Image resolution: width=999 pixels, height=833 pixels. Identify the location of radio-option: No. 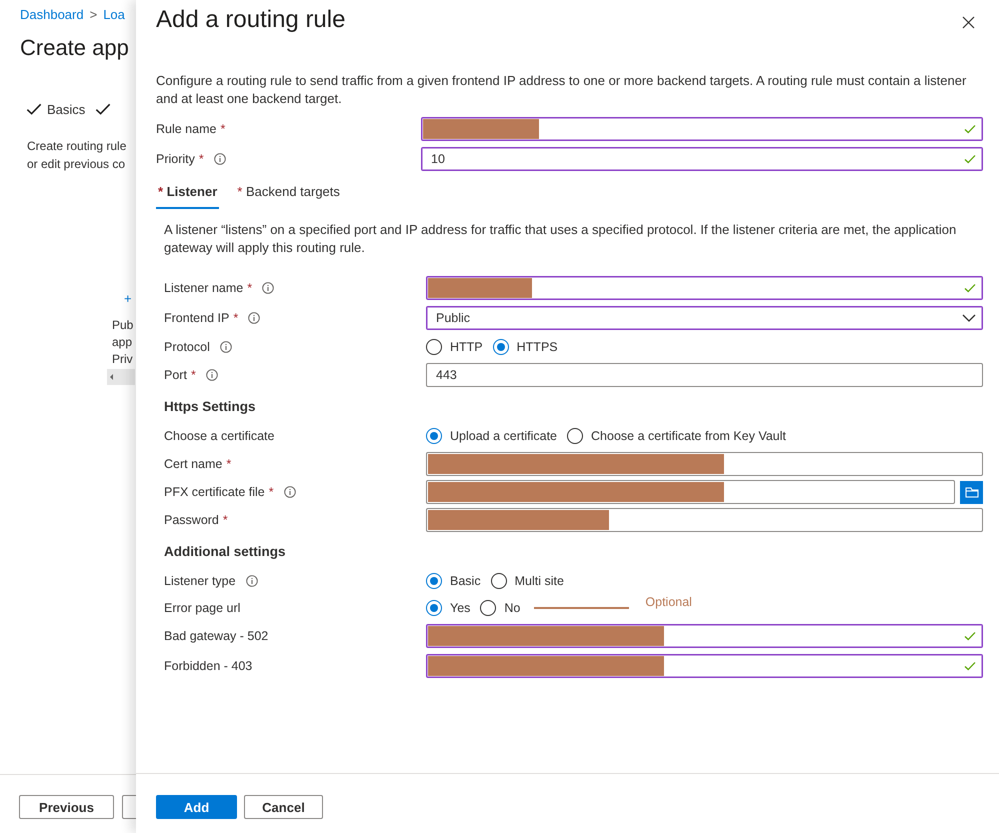
(500, 608).